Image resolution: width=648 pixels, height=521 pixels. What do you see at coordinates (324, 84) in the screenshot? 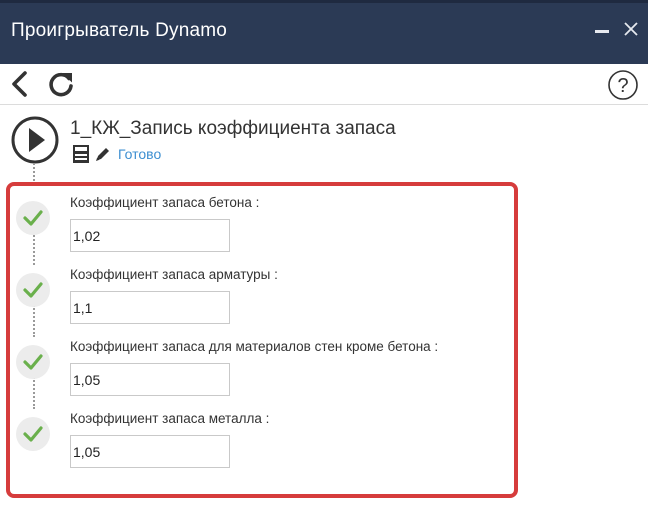
I see `toolbar: ?` at bounding box center [324, 84].